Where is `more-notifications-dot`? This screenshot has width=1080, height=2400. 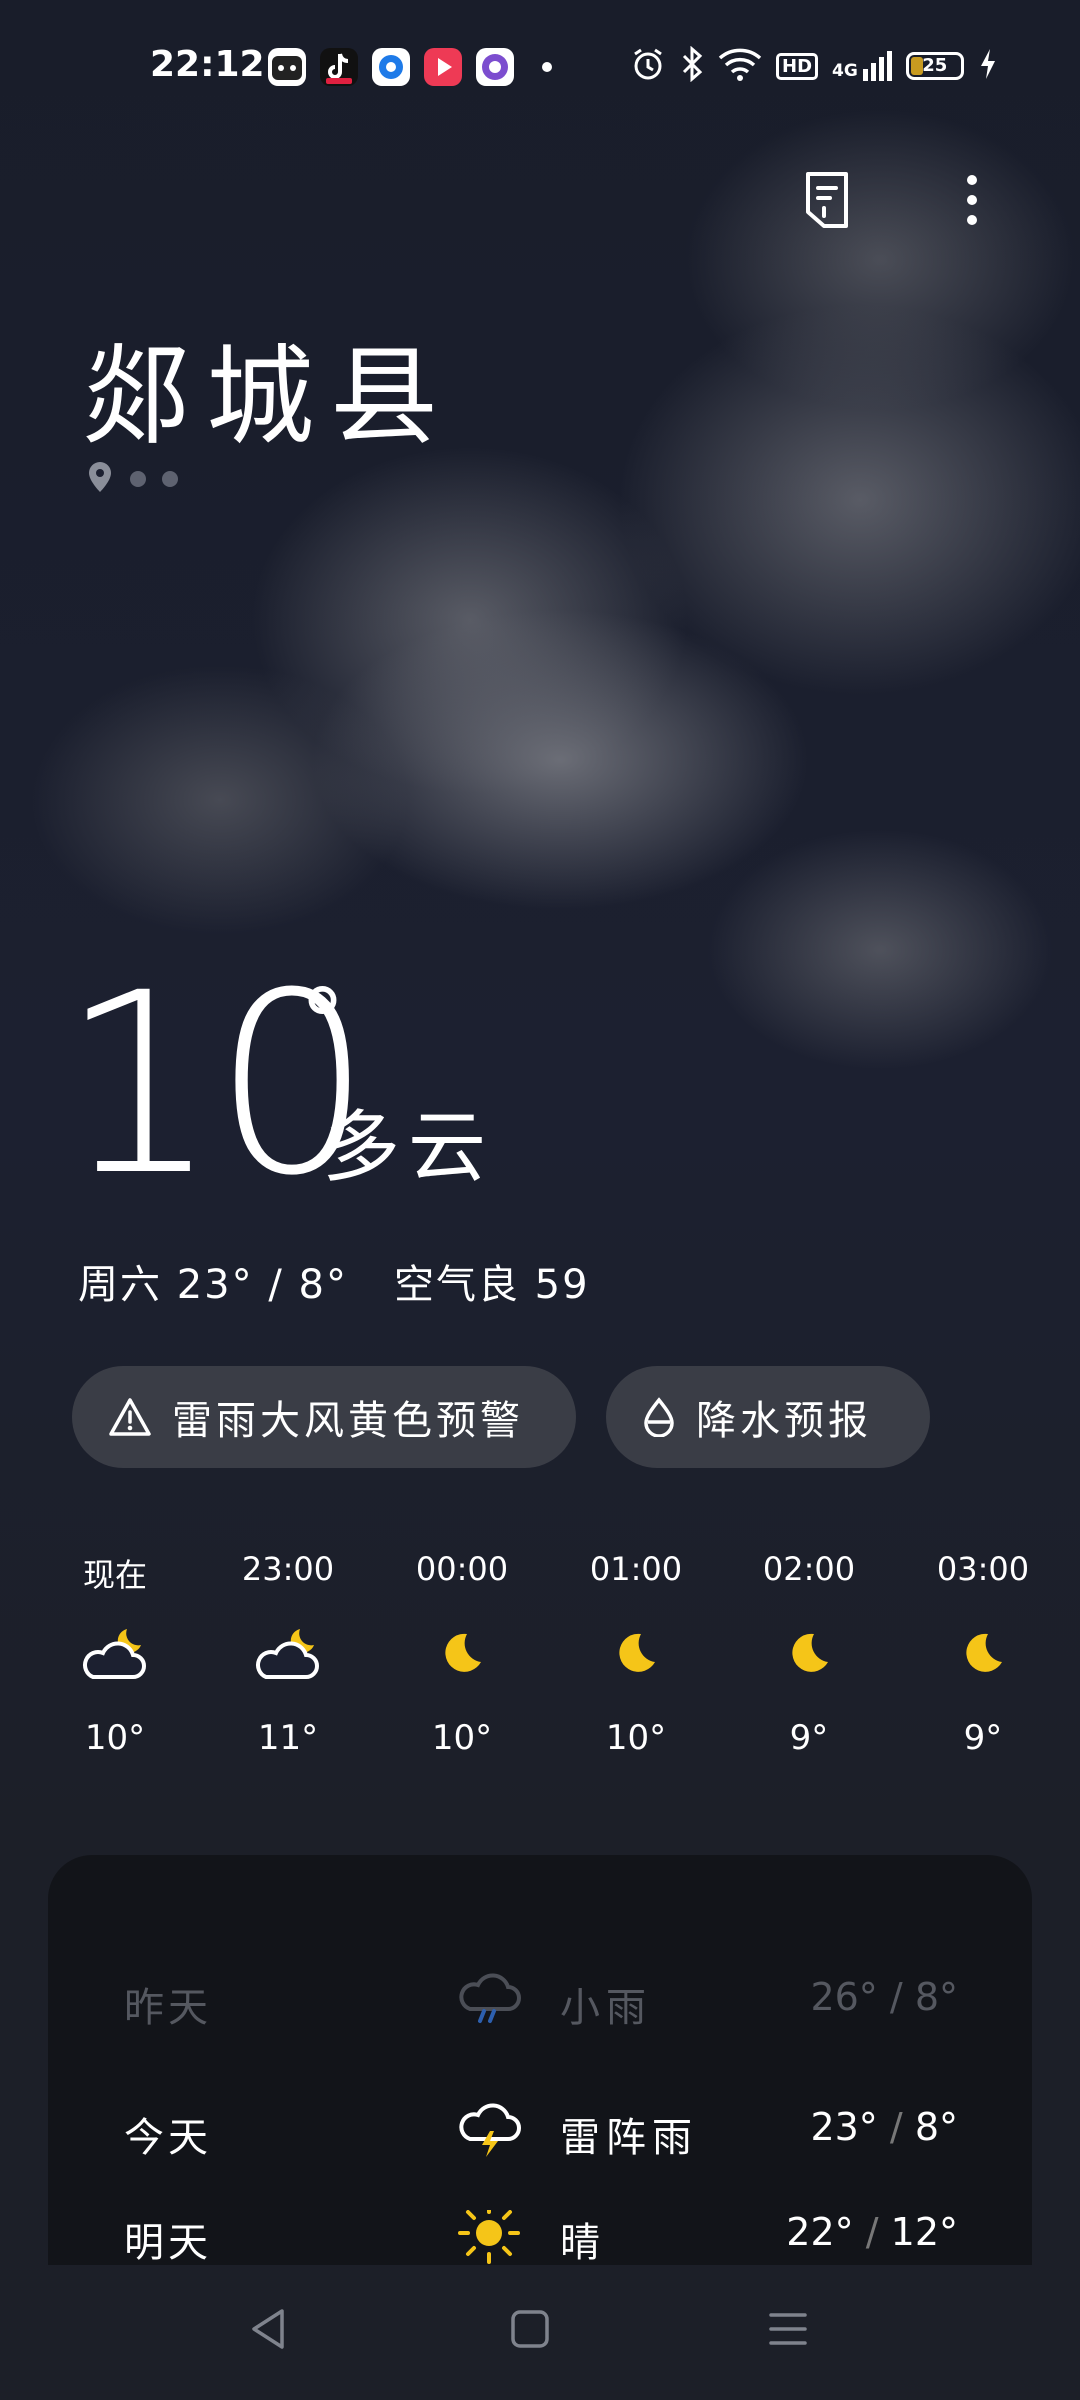 more-notifications-dot is located at coordinates (547, 67).